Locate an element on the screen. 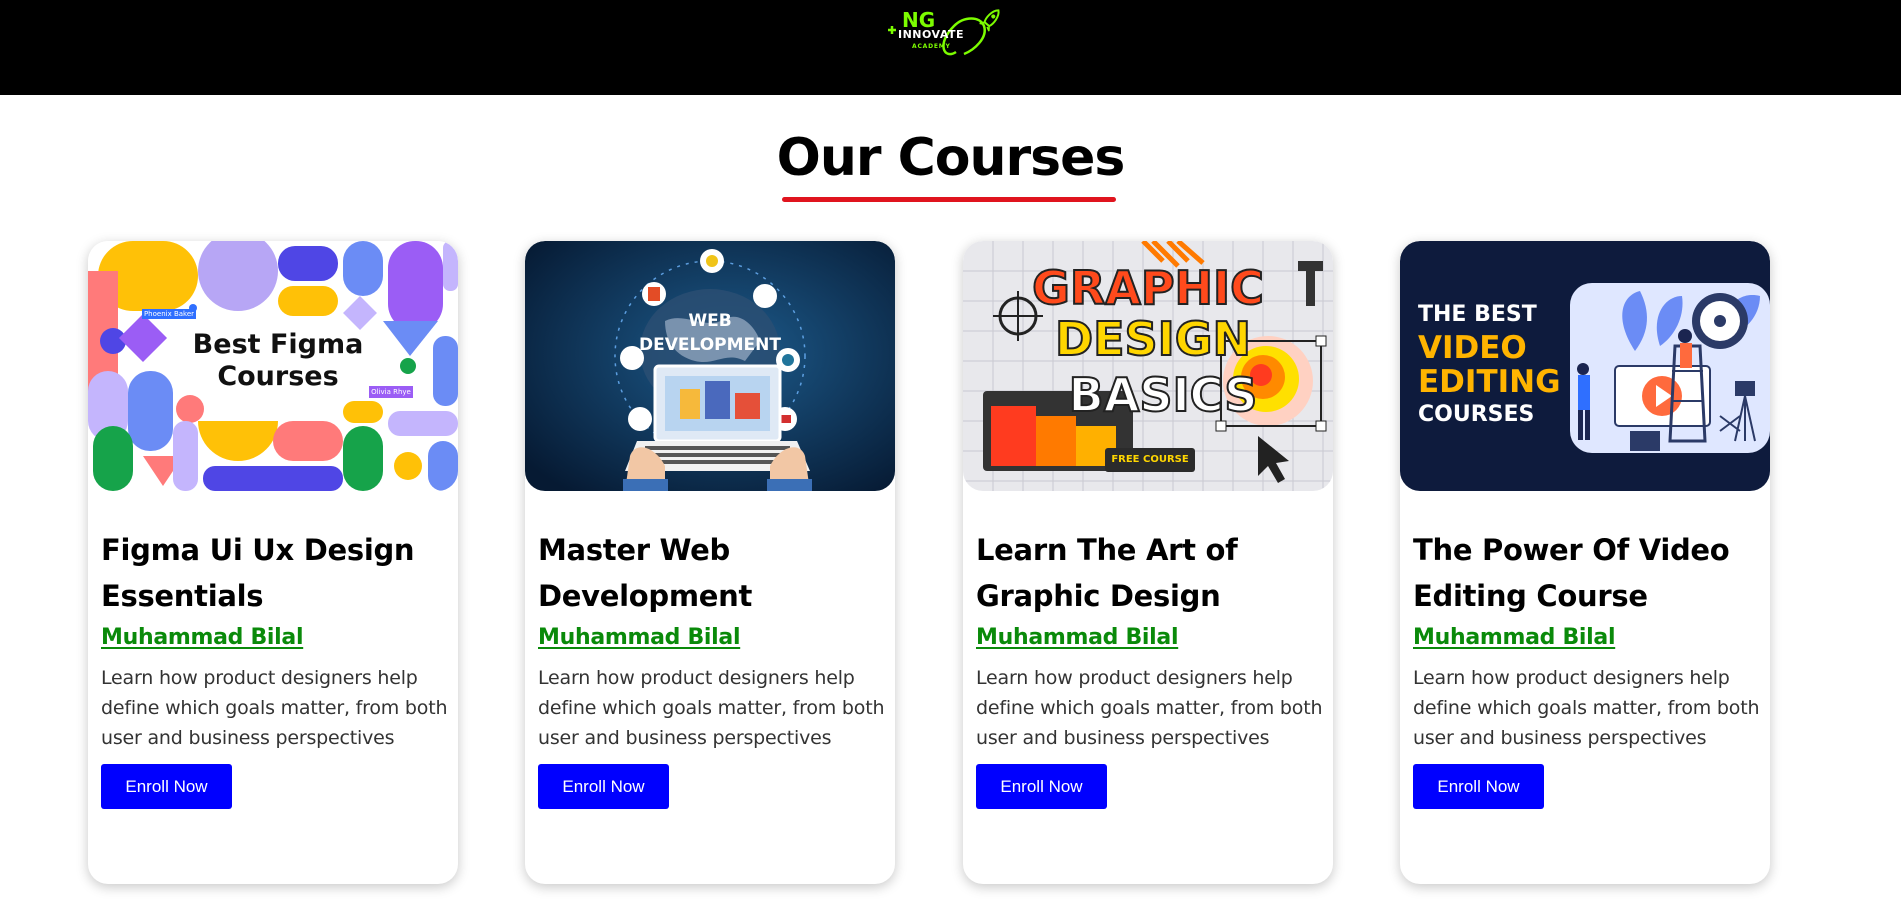 Image resolution: width=1901 pixels, height=912 pixels. thumbnail-text-line: Best Figma is located at coordinates (278, 344).